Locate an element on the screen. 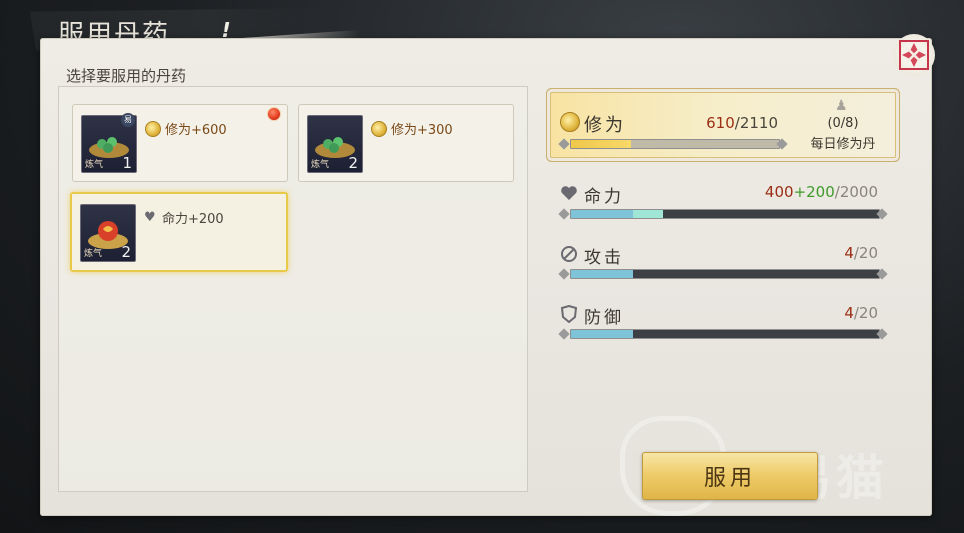 This screenshot has height=533, width=964. trade-badge: 易 is located at coordinates (128, 120).